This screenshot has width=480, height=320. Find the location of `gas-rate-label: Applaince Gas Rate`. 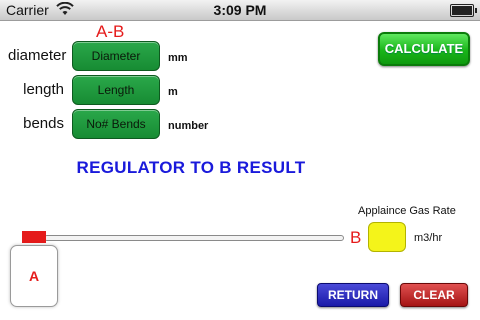

gas-rate-label: Applaince Gas Rate is located at coordinates (407, 211).